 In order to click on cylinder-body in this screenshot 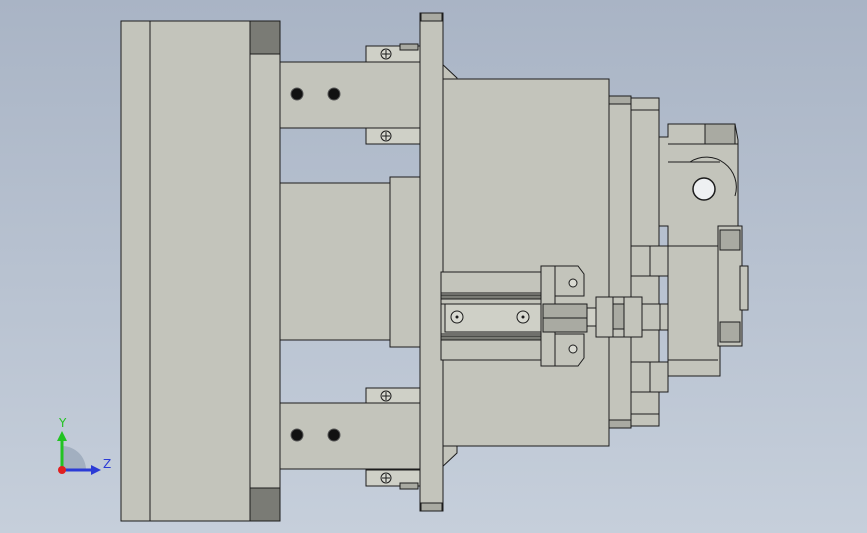, I will do `click(350, 262)`.